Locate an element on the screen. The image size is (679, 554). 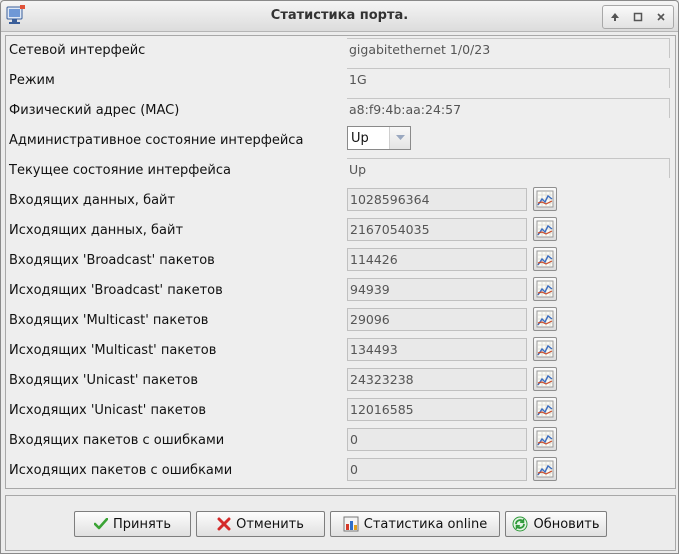
maximize-up-button is located at coordinates (614, 17).